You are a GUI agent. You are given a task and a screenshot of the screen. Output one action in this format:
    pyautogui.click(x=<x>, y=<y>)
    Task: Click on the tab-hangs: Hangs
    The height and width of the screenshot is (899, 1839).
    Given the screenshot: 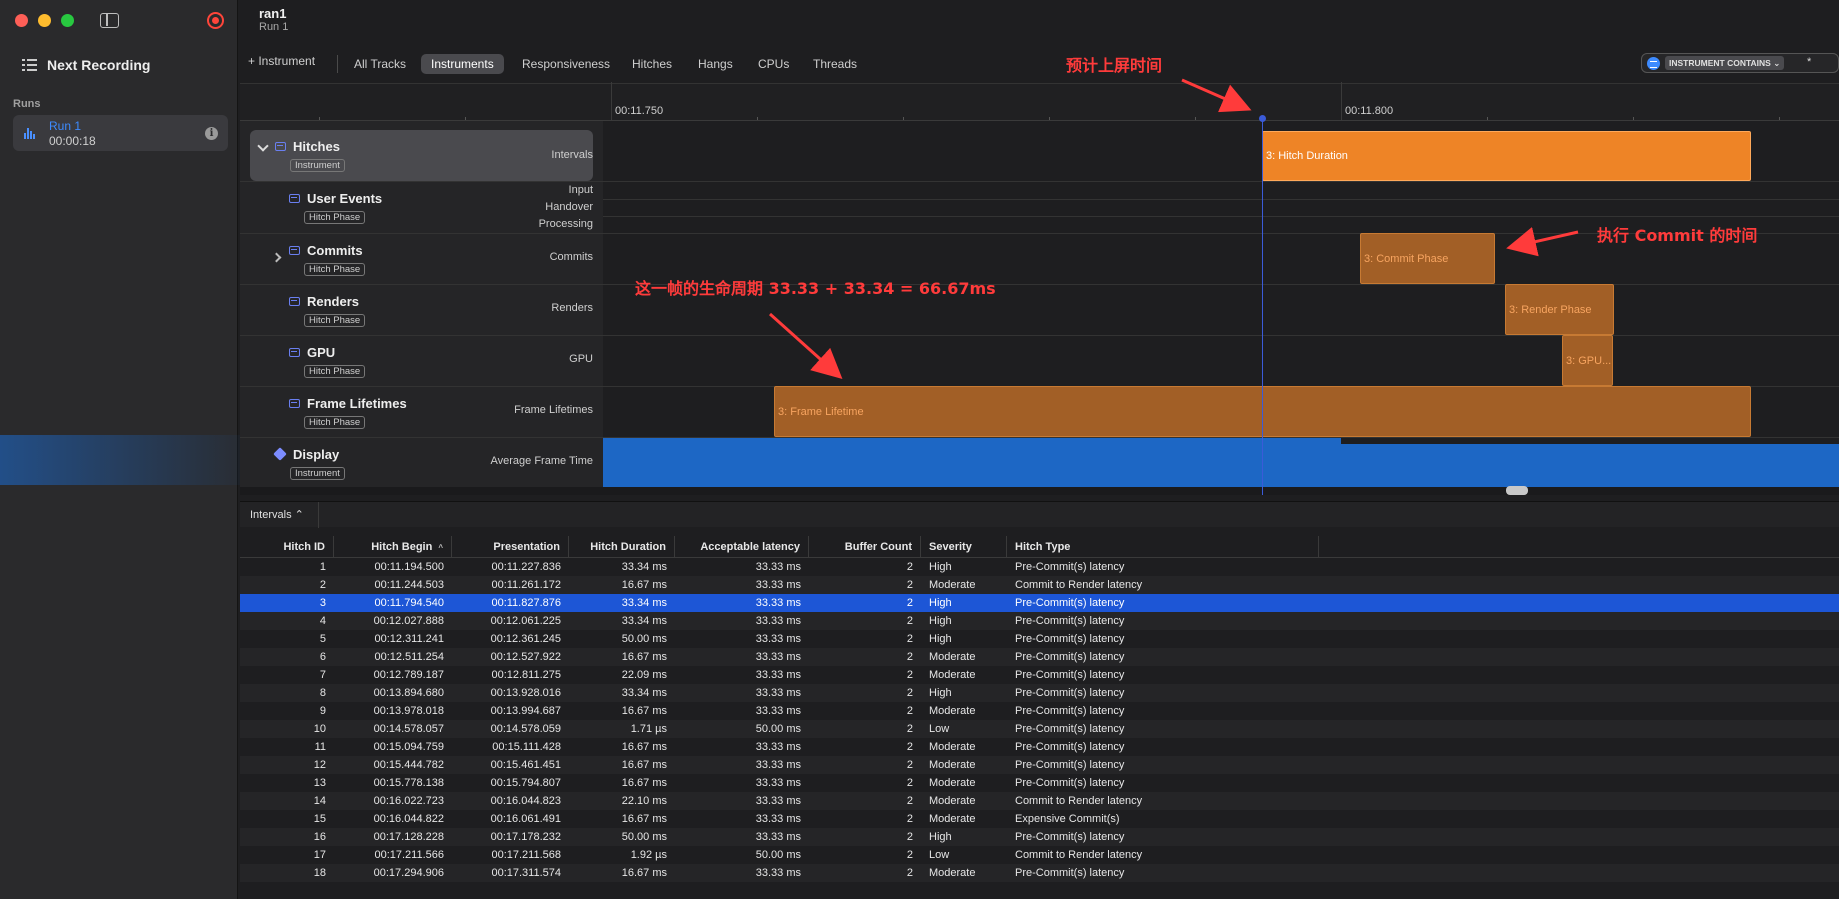 What is the action you would take?
    pyautogui.click(x=715, y=64)
    